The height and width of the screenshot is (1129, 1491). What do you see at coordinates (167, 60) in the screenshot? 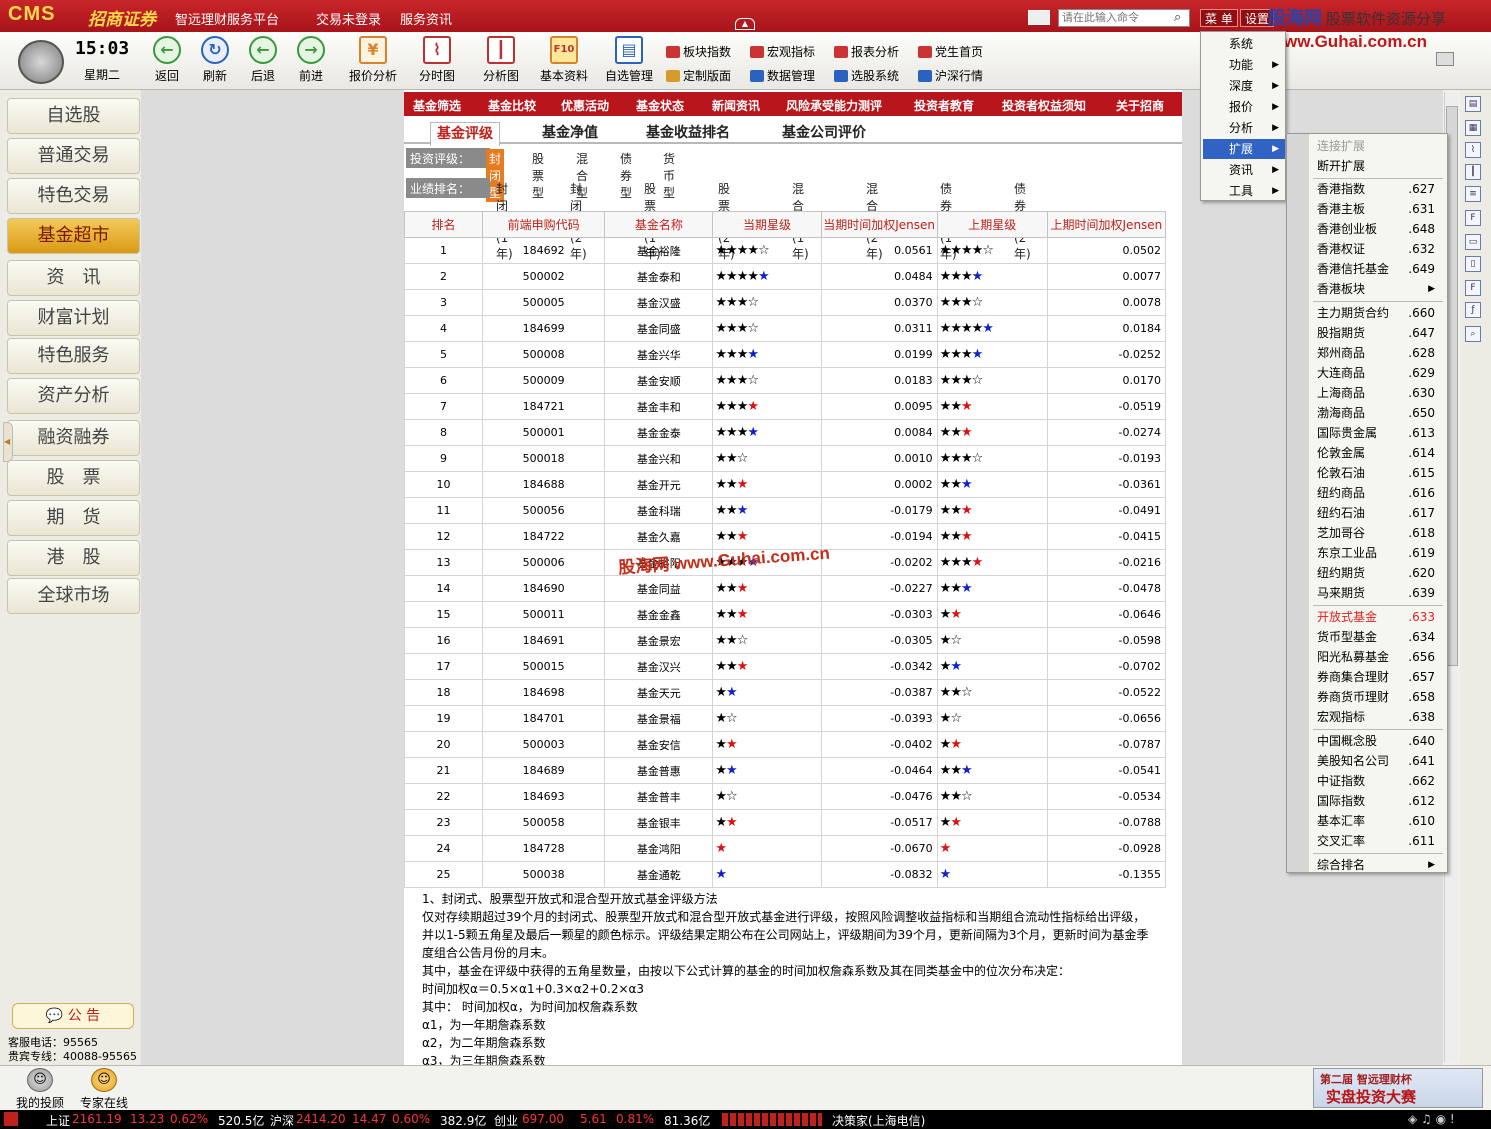
I see `back-button: ← 返回` at bounding box center [167, 60].